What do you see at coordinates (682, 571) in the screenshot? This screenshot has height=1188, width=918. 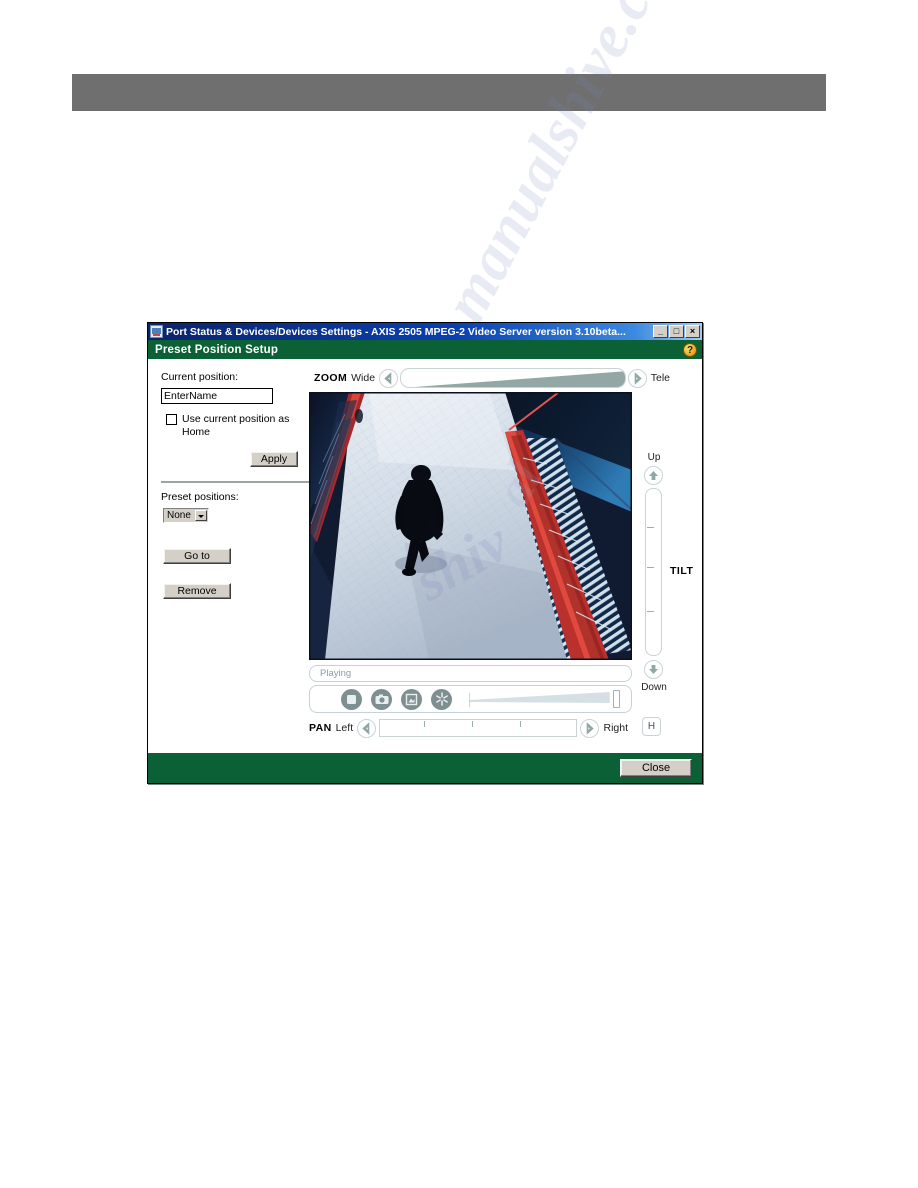 I see `tilt-control-label: TILT` at bounding box center [682, 571].